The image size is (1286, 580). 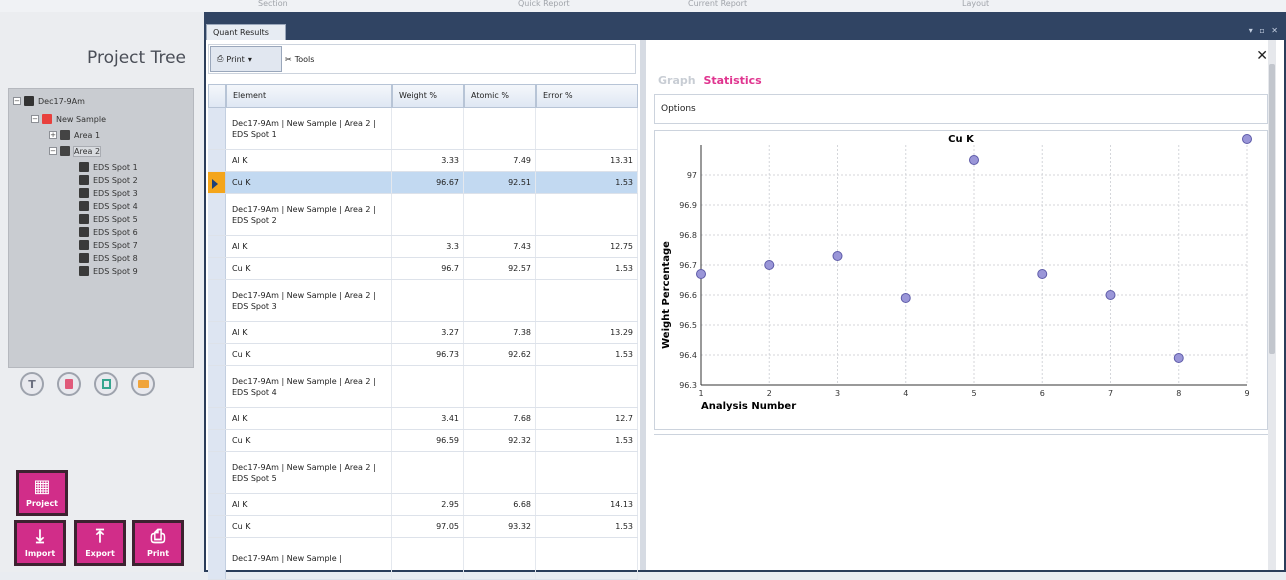 What do you see at coordinates (732, 80) in the screenshot?
I see `tab-statistics: Statistics` at bounding box center [732, 80].